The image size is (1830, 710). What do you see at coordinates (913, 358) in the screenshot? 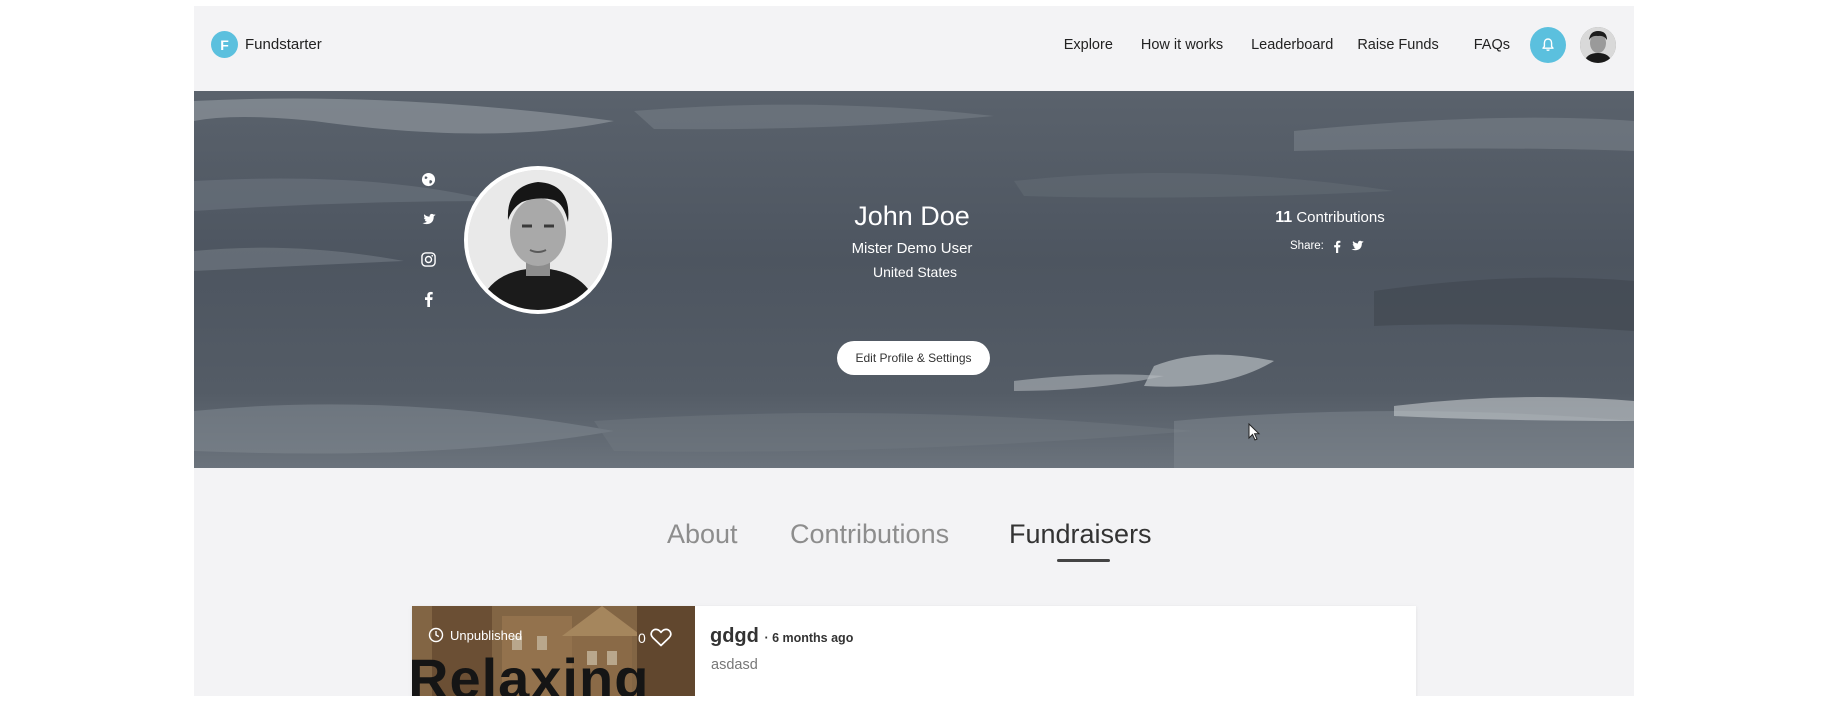
I see `edit-profile-button: Edit Profile & Settings` at bounding box center [913, 358].